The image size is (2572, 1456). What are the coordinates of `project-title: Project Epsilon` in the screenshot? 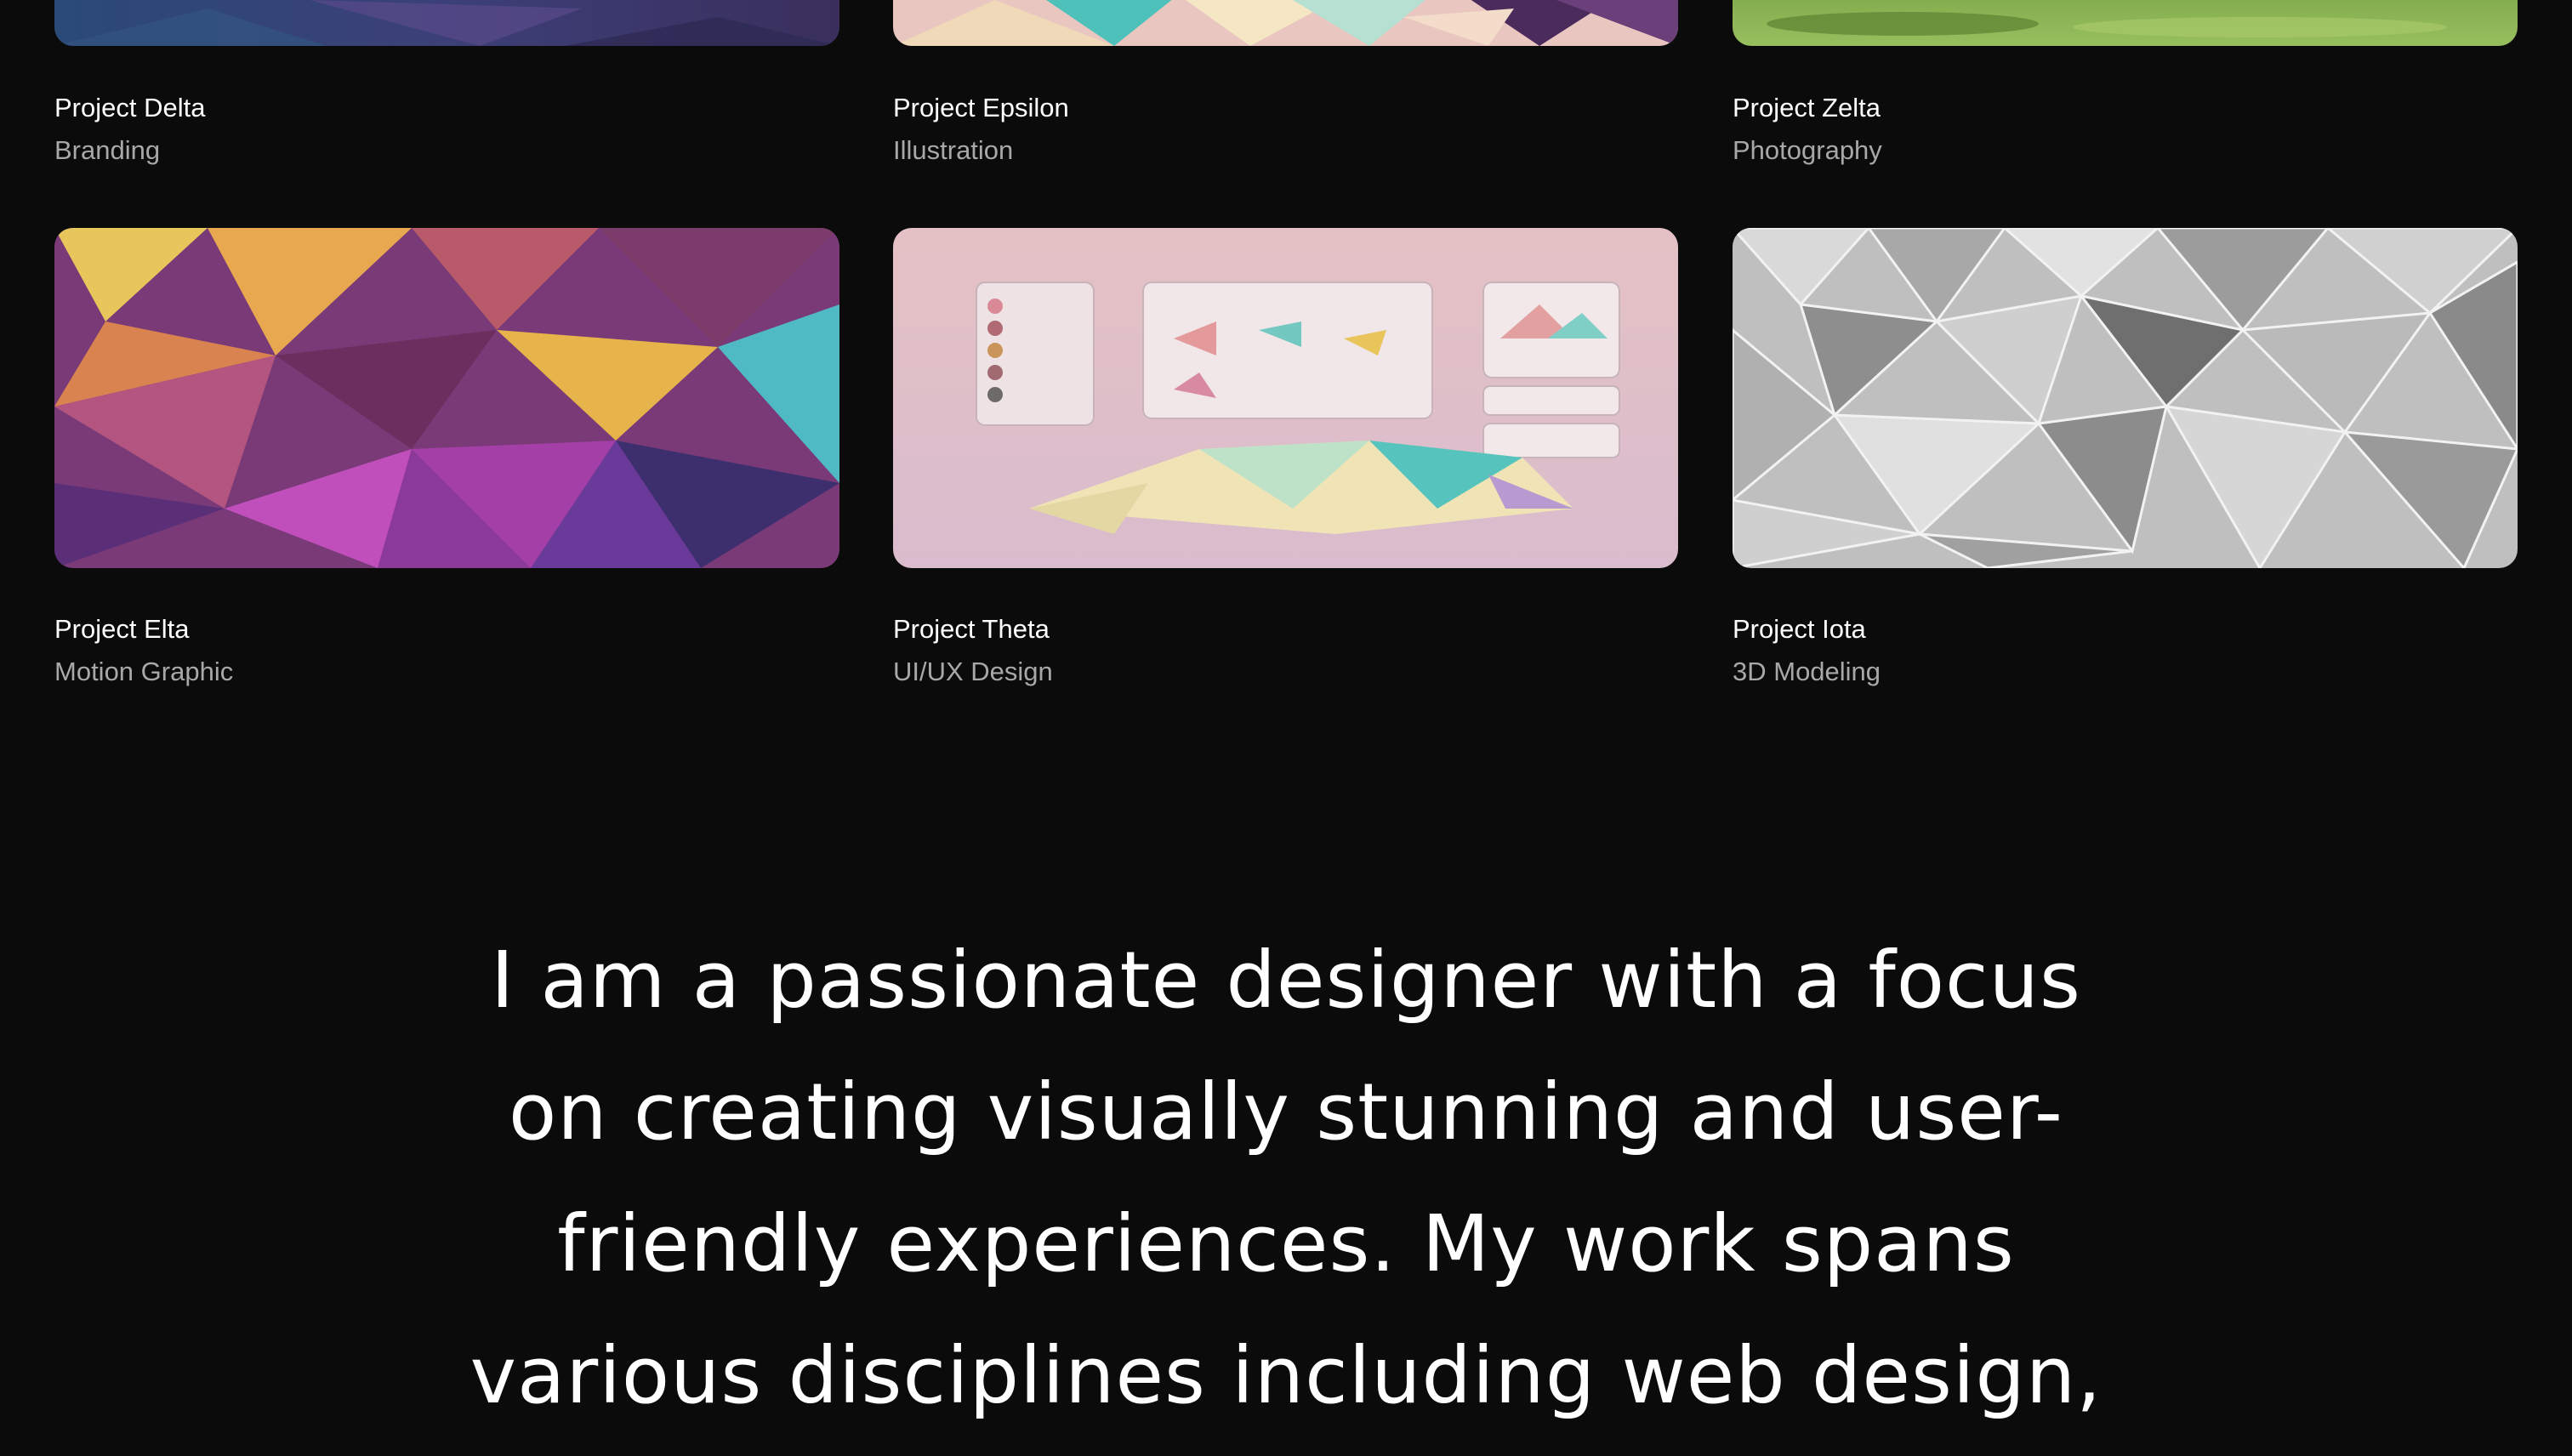 It's located at (981, 108).